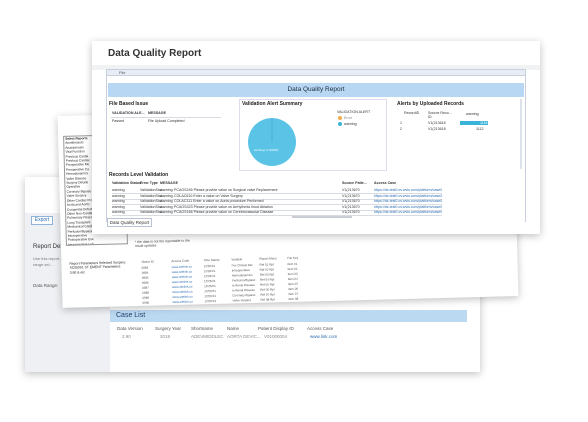 The width and height of the screenshot is (588, 422). I want to click on mini-cell: item 04, so click(292, 279).